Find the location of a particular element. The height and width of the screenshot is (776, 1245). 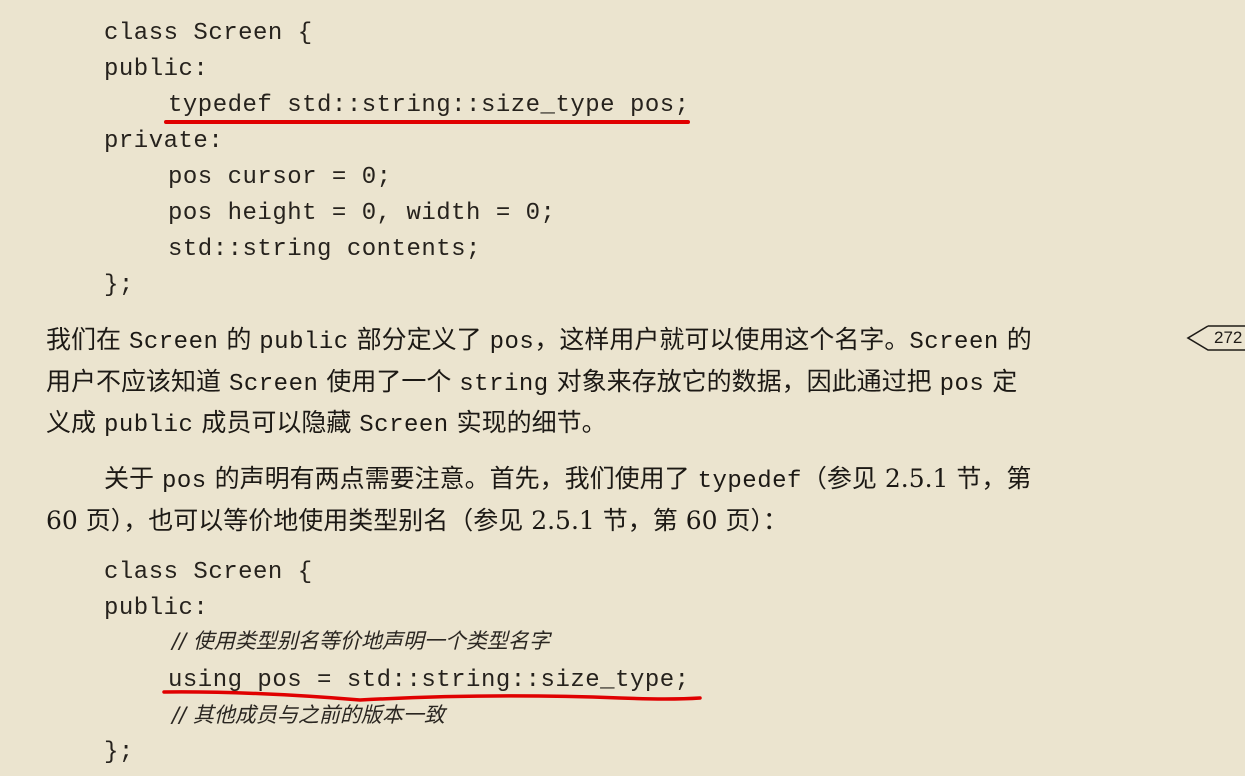

margin-page-ref: 272 is located at coordinates (1215, 338).